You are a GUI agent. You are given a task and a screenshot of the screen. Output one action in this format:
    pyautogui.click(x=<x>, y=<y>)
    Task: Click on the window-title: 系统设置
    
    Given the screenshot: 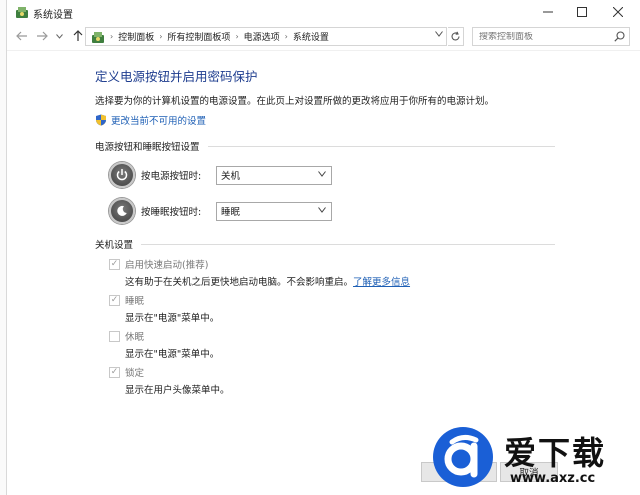 What is the action you would take?
    pyautogui.click(x=53, y=15)
    